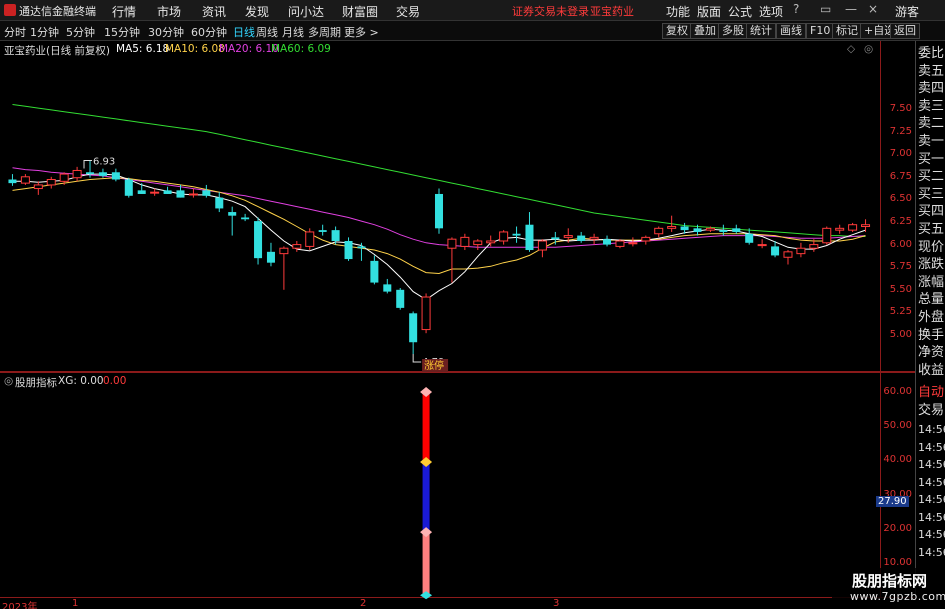  Describe the element at coordinates (417, 358) in the screenshot. I see `low-marker` at that location.